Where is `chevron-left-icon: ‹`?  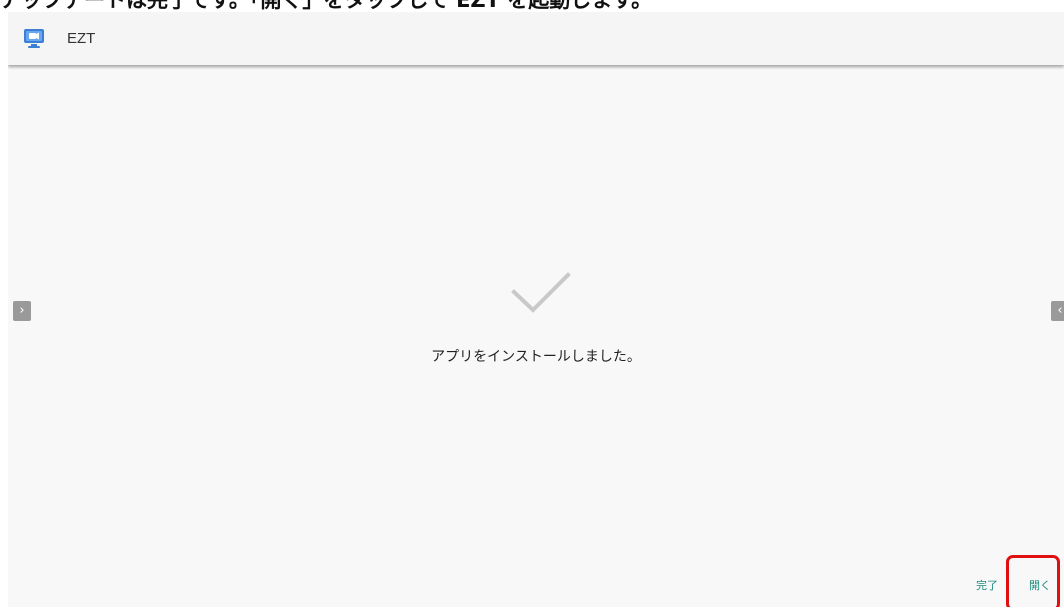 chevron-left-icon: ‹ is located at coordinates (1057, 311).